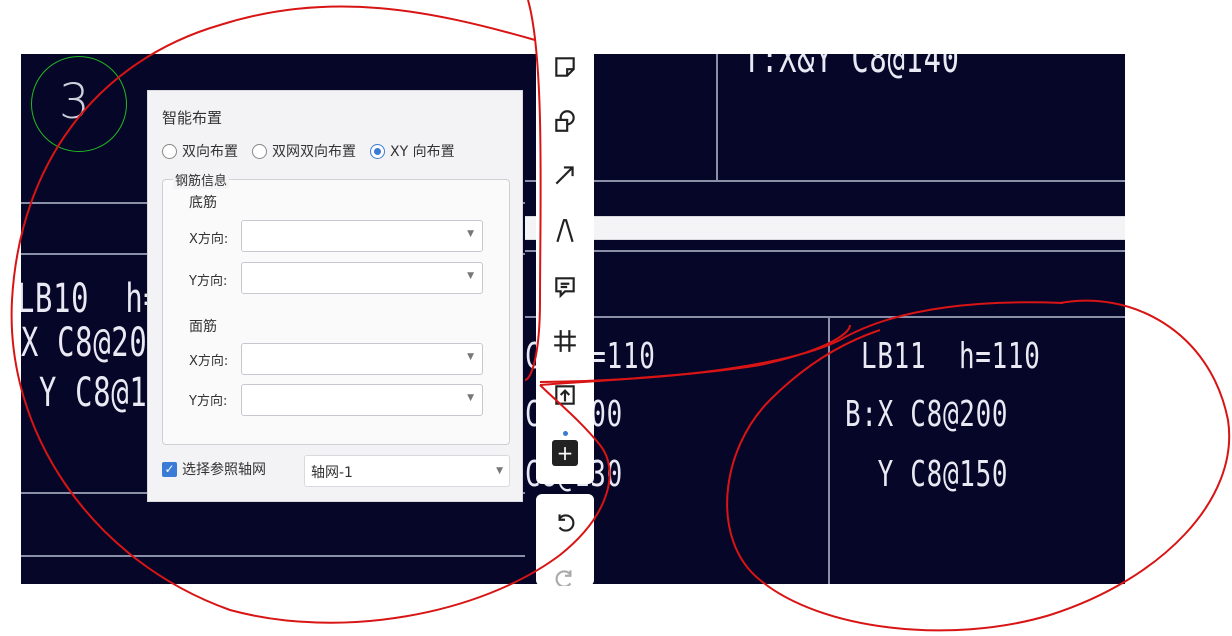 The height and width of the screenshot is (636, 1232). What do you see at coordinates (203, 327) in the screenshot?
I see `top-rebar-label: 面筋` at bounding box center [203, 327].